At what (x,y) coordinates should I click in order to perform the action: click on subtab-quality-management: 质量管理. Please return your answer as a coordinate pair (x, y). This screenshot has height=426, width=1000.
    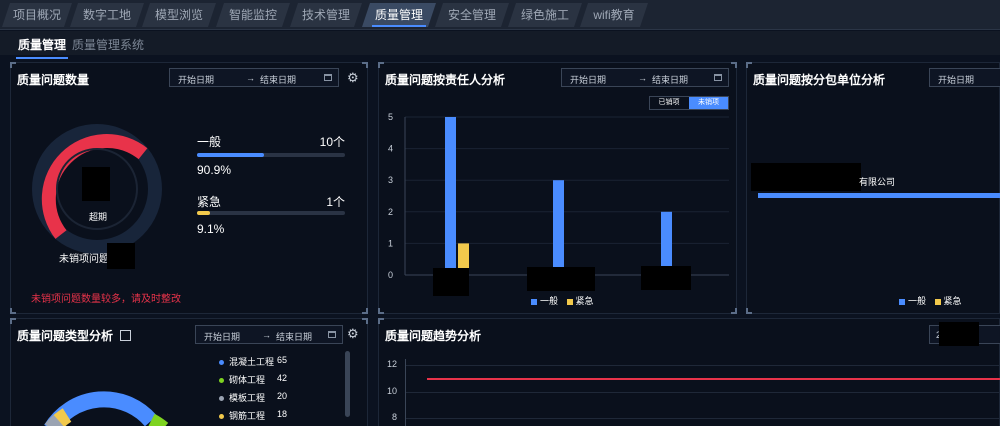
    Looking at the image, I should click on (42, 47).